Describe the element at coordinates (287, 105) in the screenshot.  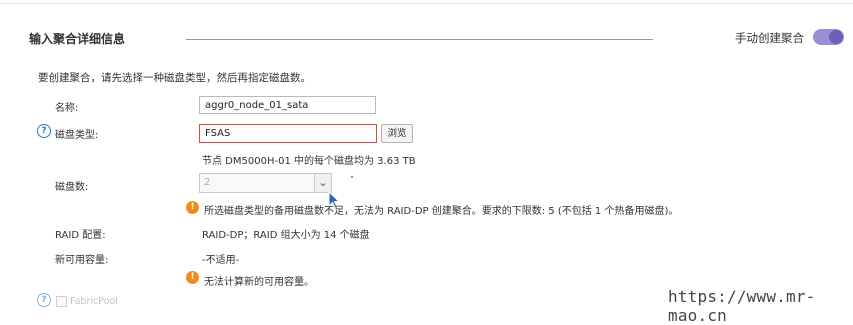
I see `name-input` at that location.